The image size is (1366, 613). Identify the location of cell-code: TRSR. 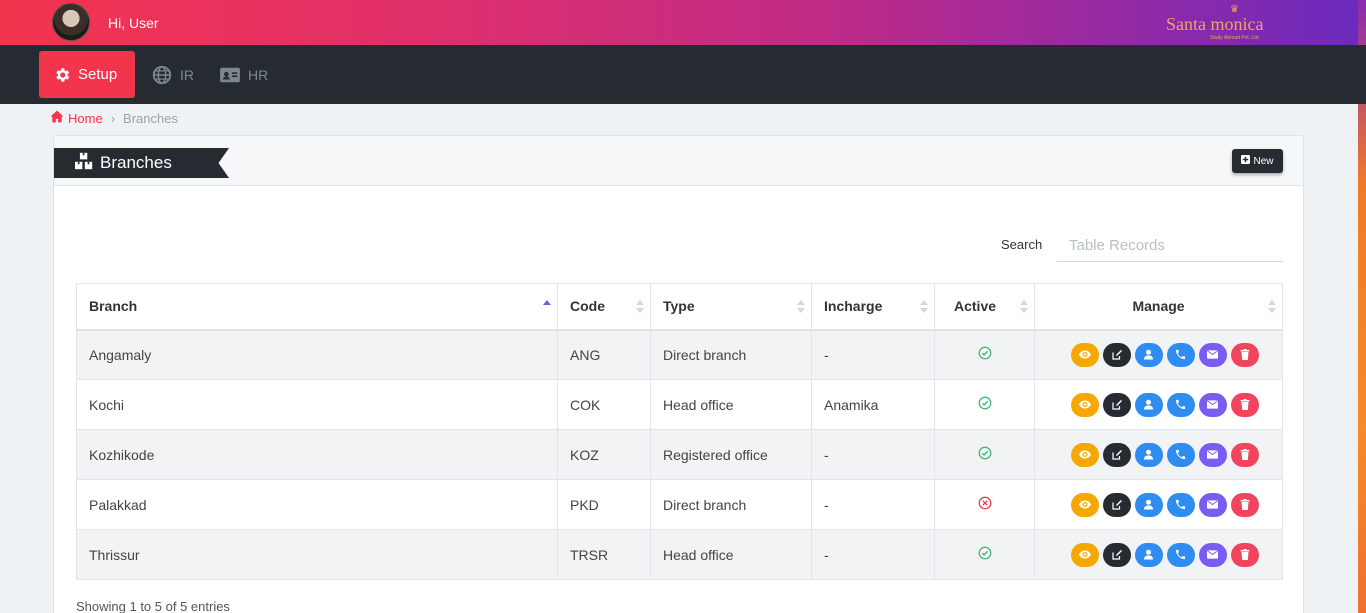
(604, 554).